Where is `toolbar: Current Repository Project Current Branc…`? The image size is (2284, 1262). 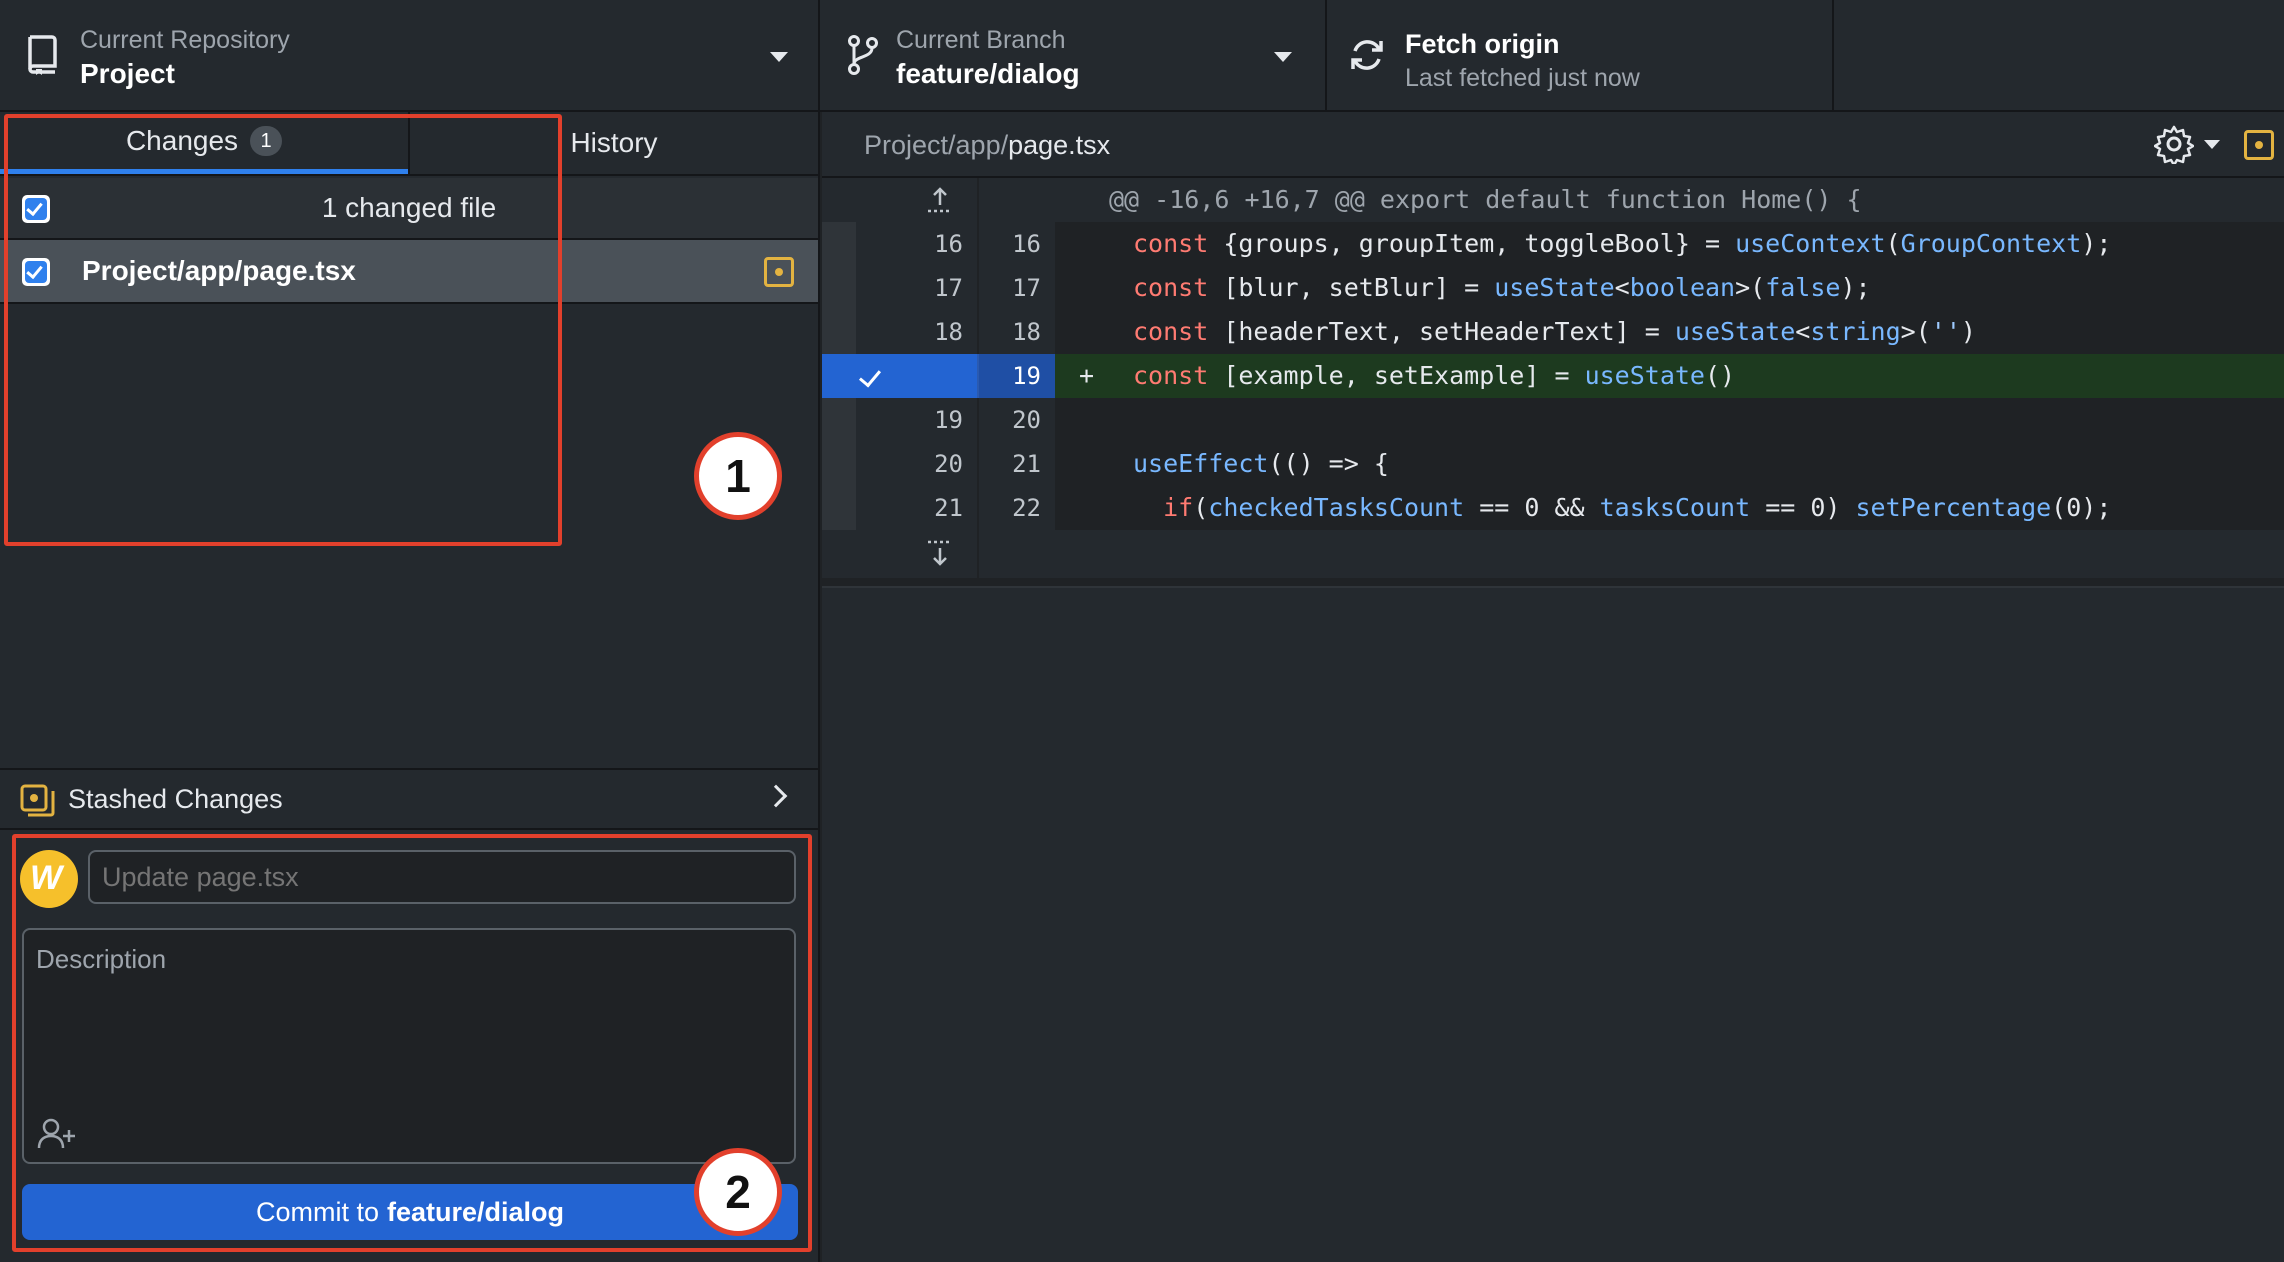 toolbar: Current Repository Project Current Branc… is located at coordinates (1142, 56).